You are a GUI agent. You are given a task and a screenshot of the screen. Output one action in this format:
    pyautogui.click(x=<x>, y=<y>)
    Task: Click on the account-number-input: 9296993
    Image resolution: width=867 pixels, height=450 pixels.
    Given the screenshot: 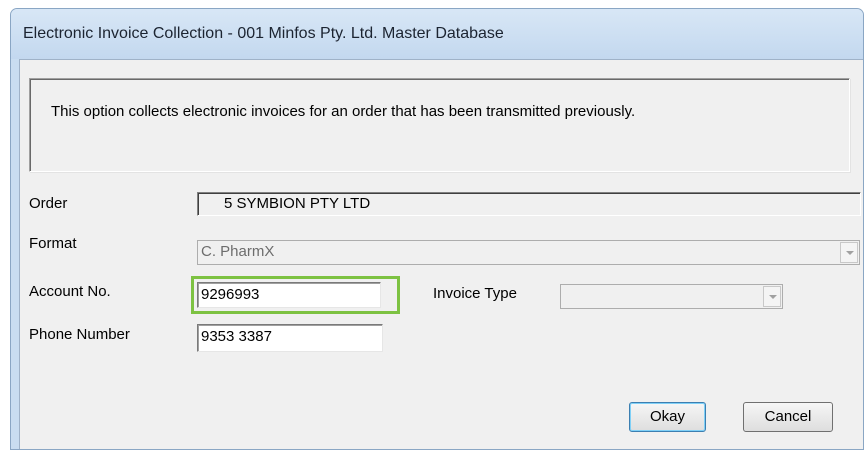 What is the action you would take?
    pyautogui.click(x=289, y=295)
    